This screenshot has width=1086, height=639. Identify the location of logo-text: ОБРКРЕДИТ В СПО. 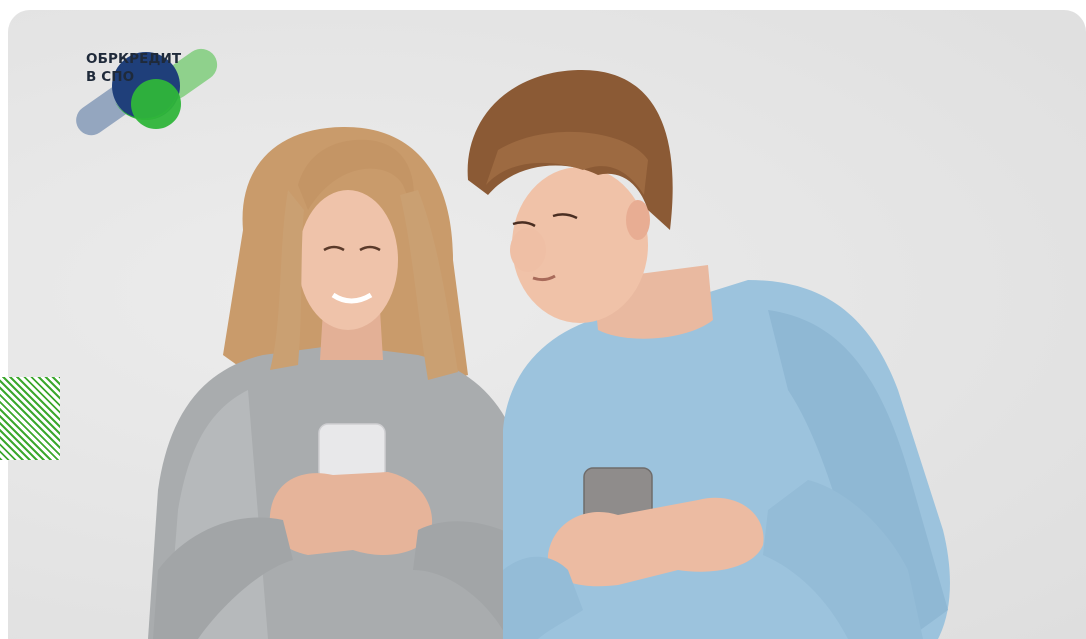
(133, 68).